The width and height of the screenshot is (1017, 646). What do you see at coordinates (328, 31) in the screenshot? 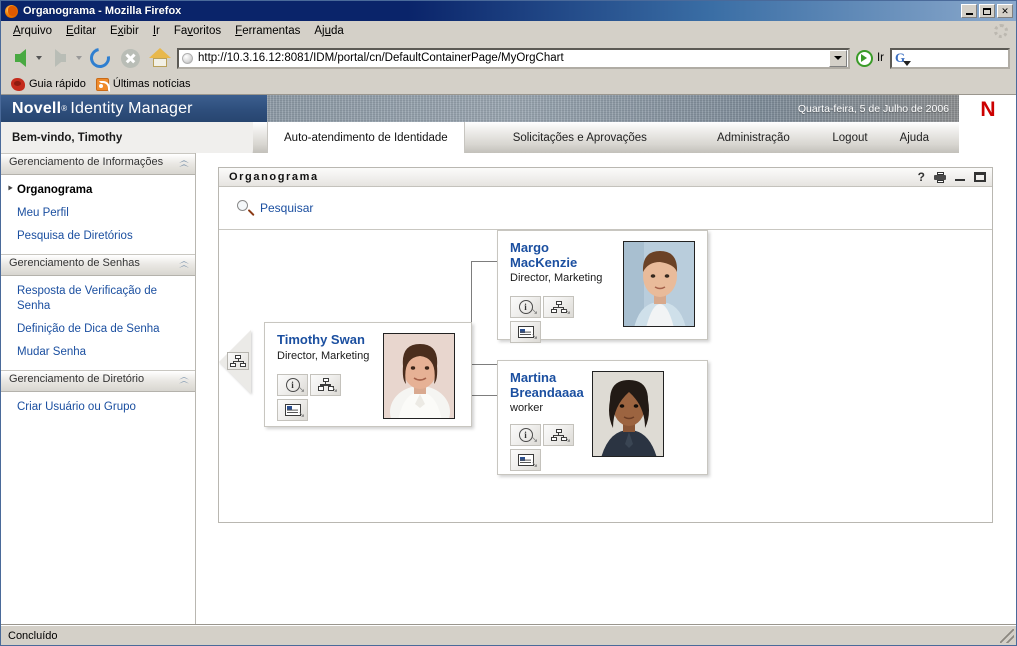
I see `menu-ajuda: Ajuda` at bounding box center [328, 31].